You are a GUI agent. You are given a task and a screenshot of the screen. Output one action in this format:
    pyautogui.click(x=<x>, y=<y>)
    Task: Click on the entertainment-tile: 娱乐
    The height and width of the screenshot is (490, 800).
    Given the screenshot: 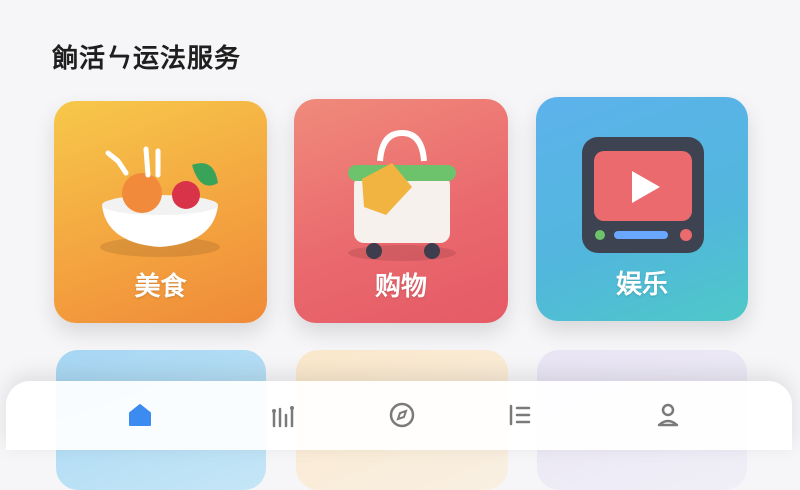 What is the action you would take?
    pyautogui.click(x=642, y=209)
    